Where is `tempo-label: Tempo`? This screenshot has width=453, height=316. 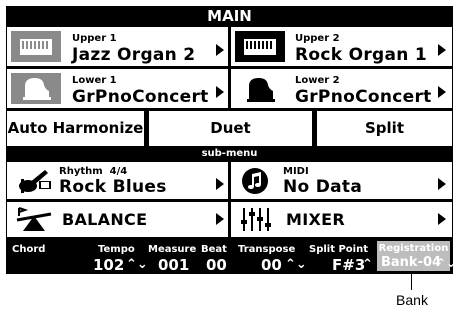
tempo-label: Tempo is located at coordinates (116, 249).